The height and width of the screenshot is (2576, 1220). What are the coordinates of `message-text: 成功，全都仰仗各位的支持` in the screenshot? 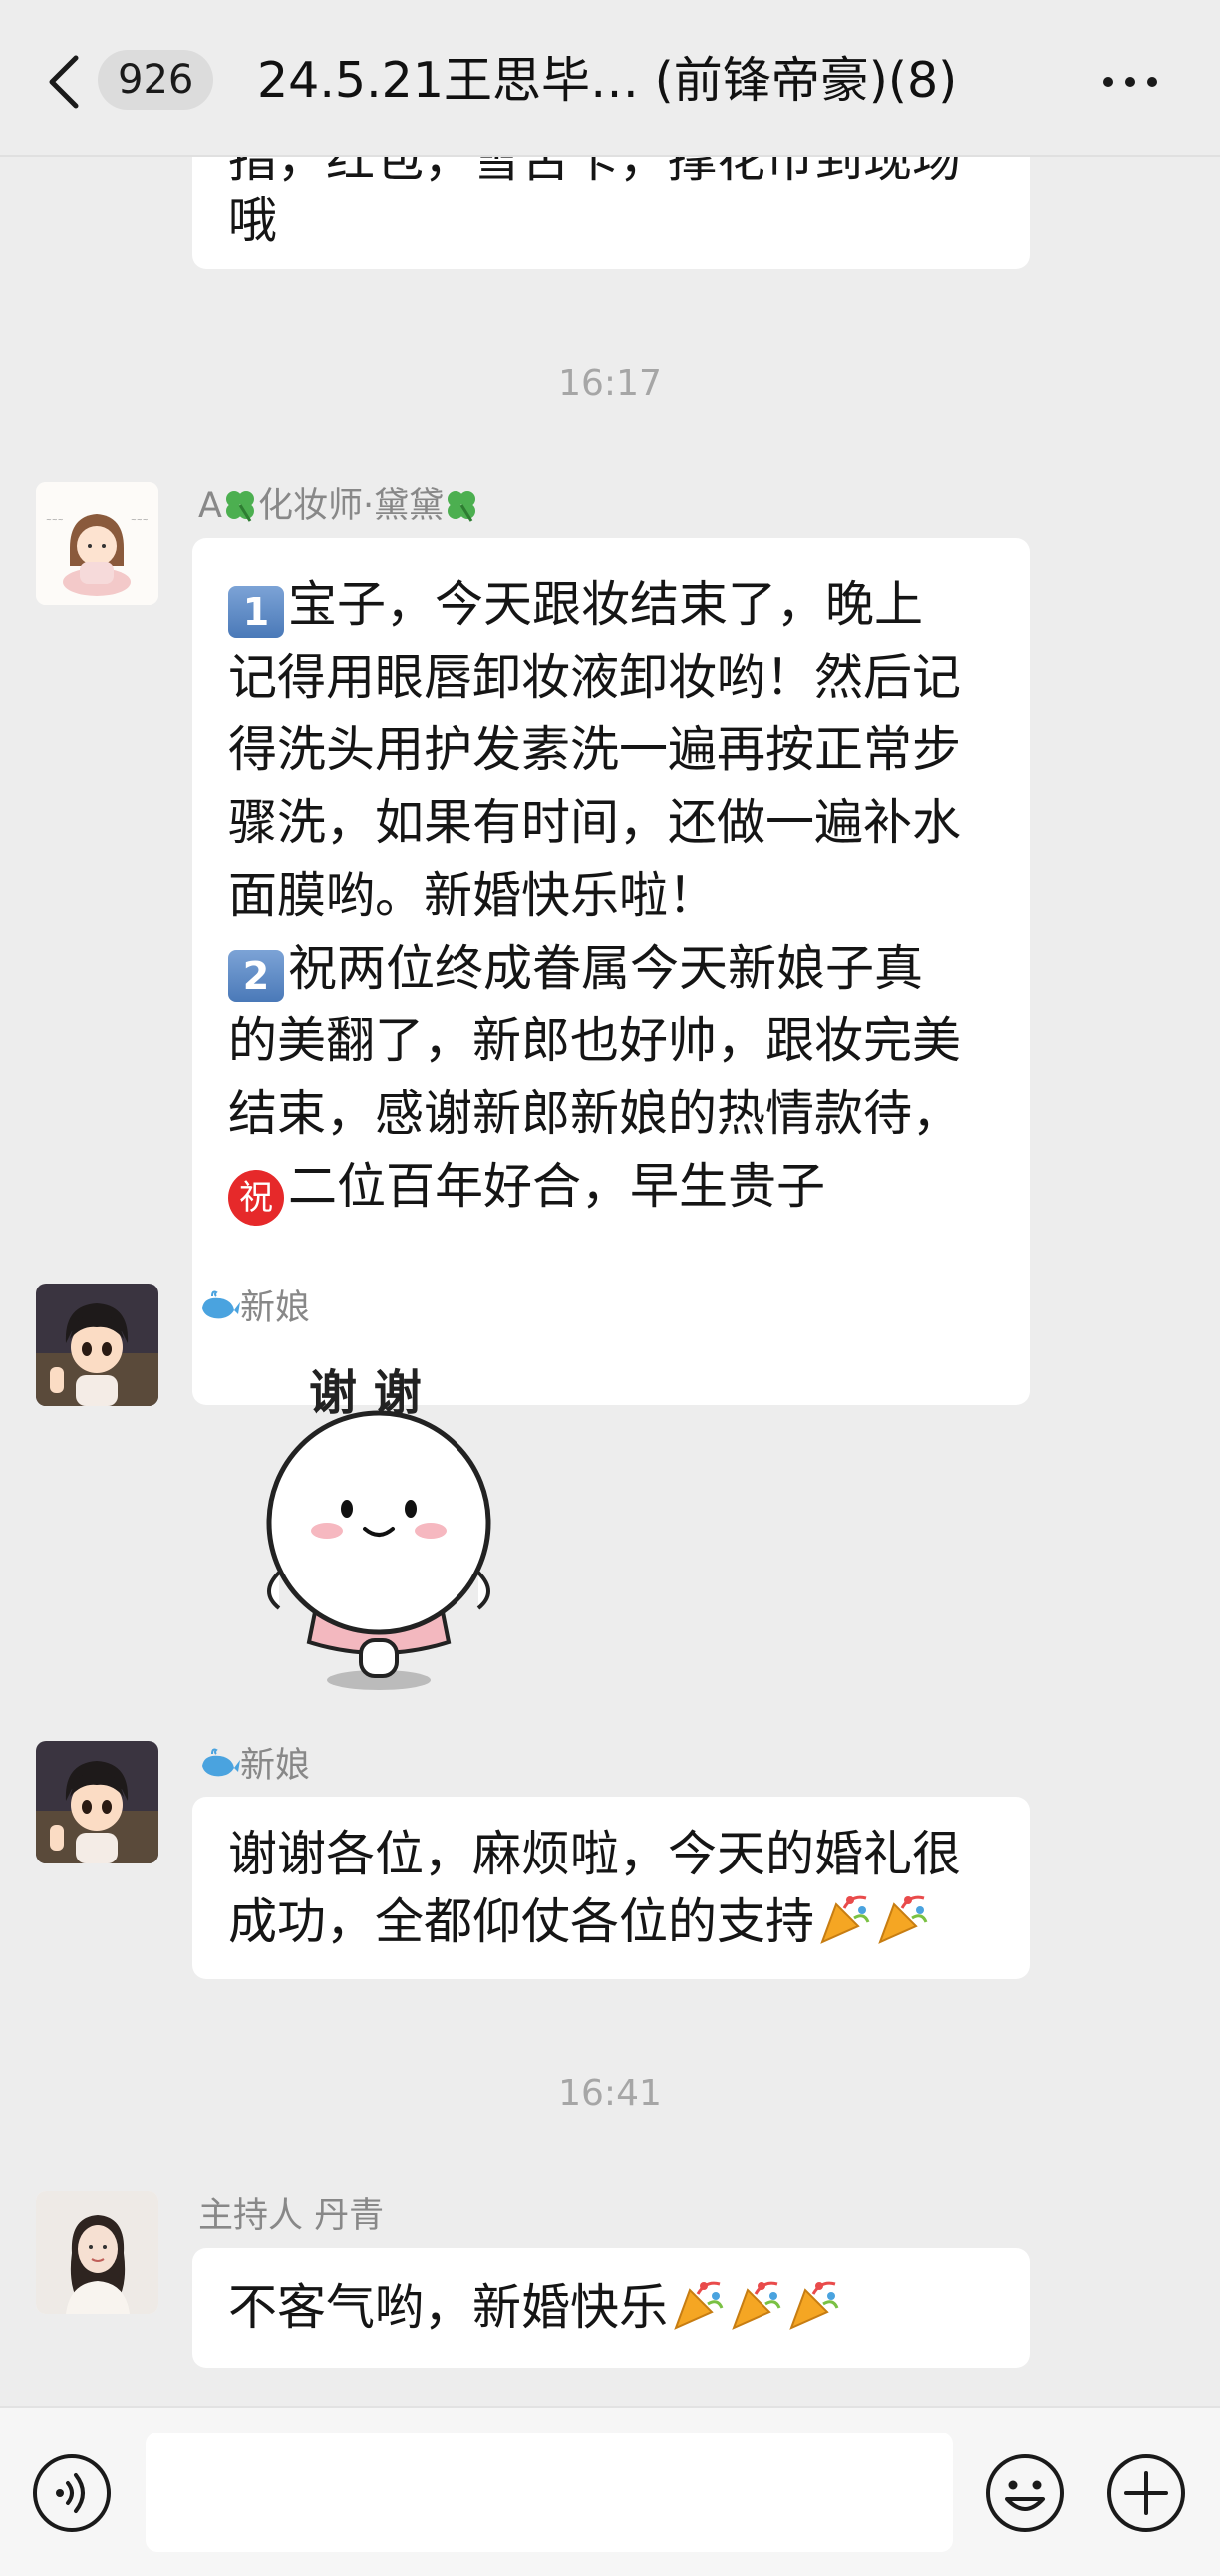 It's located at (521, 1921).